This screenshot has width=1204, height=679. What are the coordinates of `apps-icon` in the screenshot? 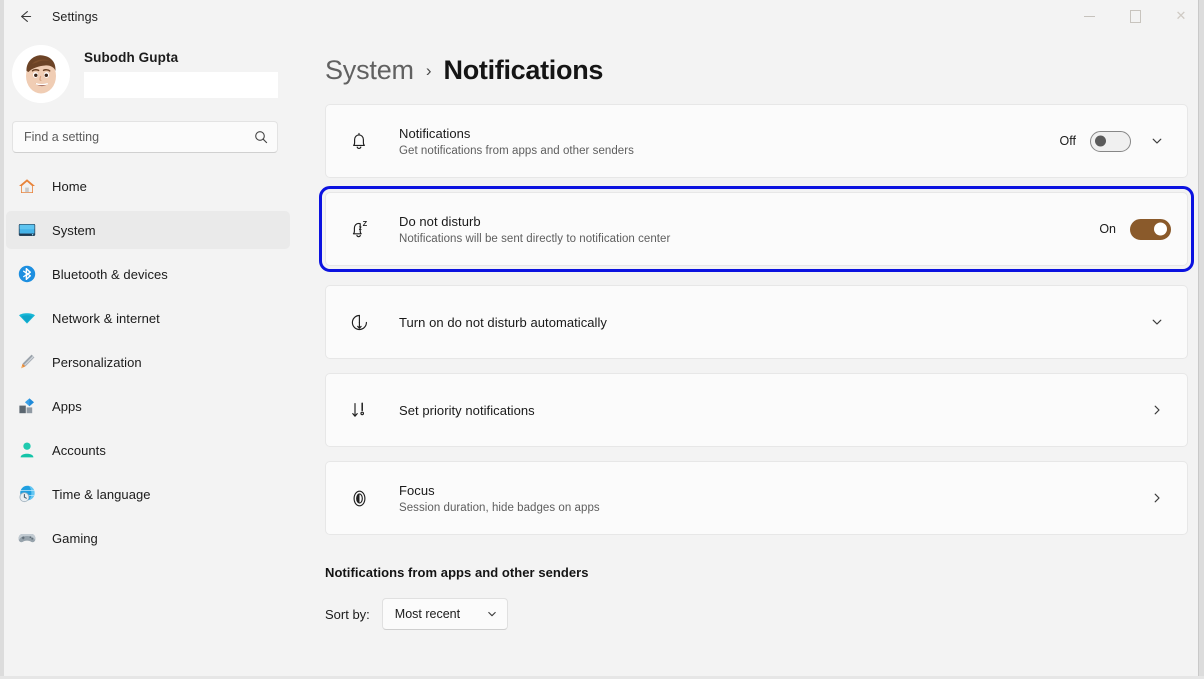 It's located at (27, 406).